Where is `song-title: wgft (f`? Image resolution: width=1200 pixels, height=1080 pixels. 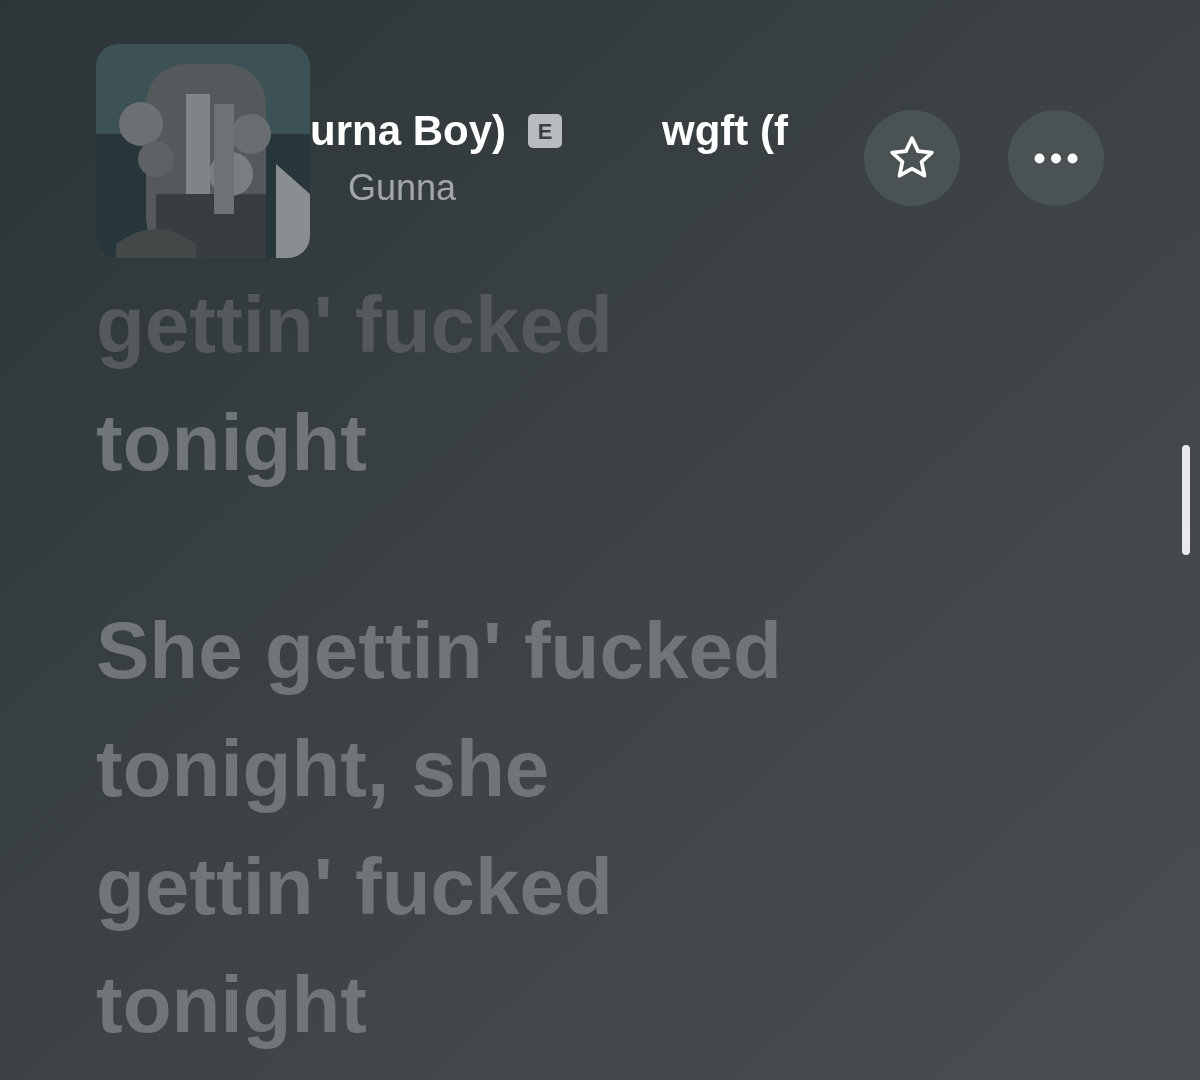
song-title: wgft (f is located at coordinates (725, 131).